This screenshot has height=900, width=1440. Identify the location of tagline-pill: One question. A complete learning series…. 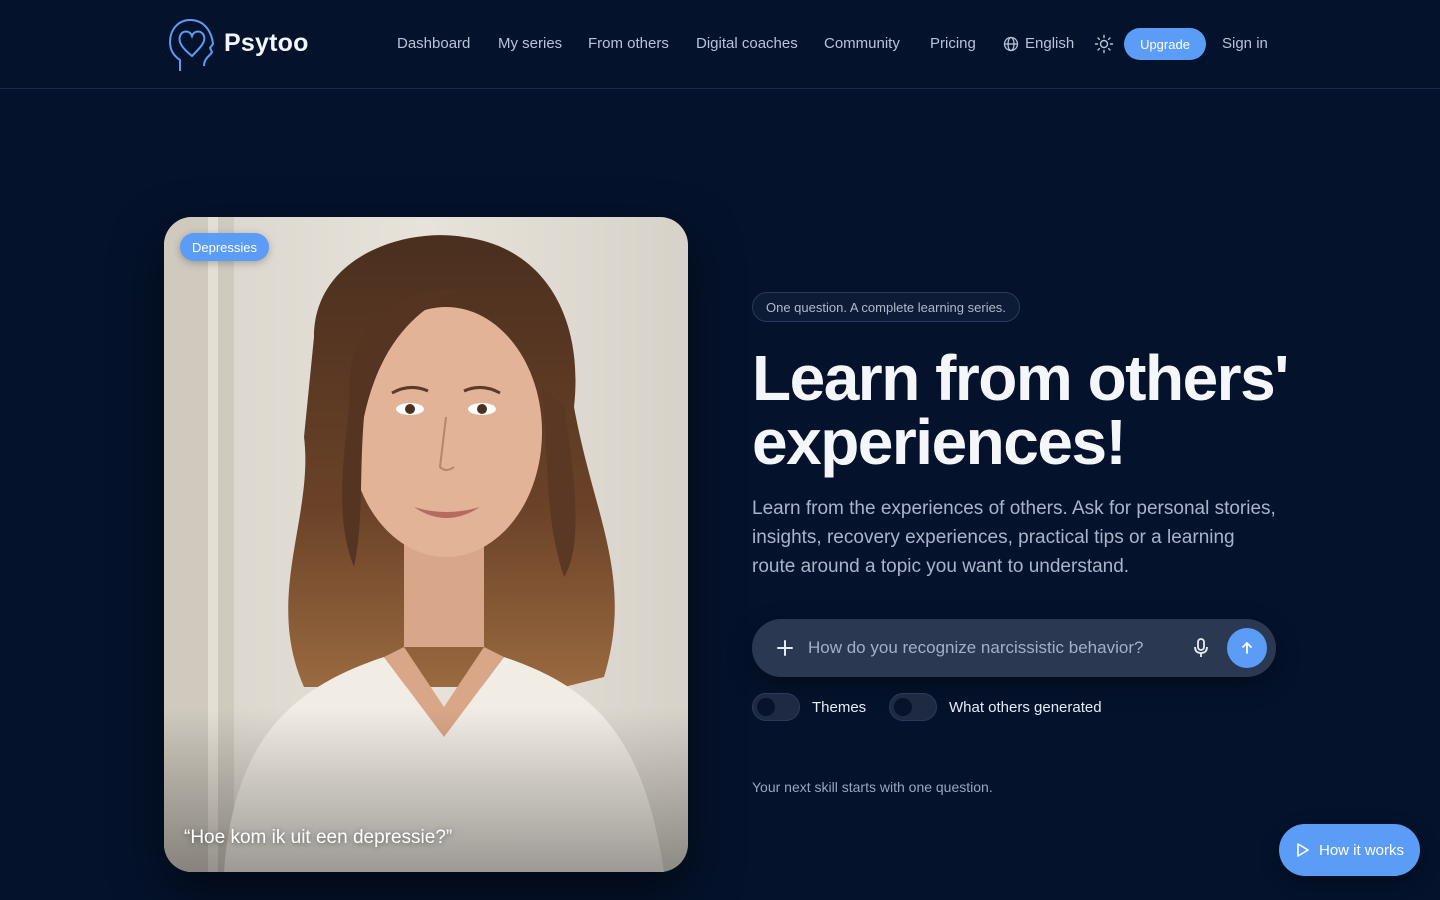
(886, 307).